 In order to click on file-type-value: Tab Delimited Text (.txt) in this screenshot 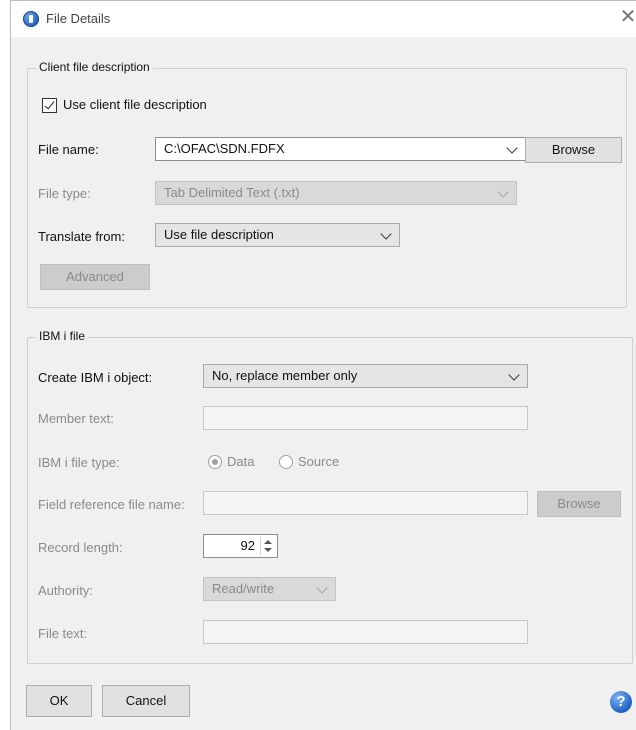, I will do `click(232, 192)`.